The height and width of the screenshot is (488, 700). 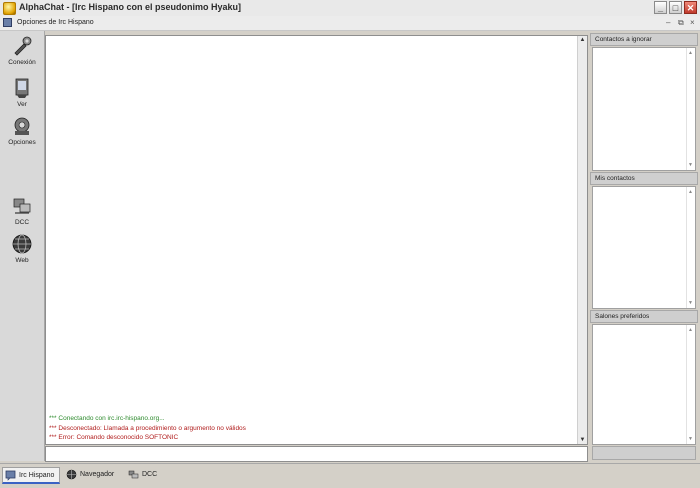 I want to click on sidebar-item-web: Web, so click(x=22, y=248).